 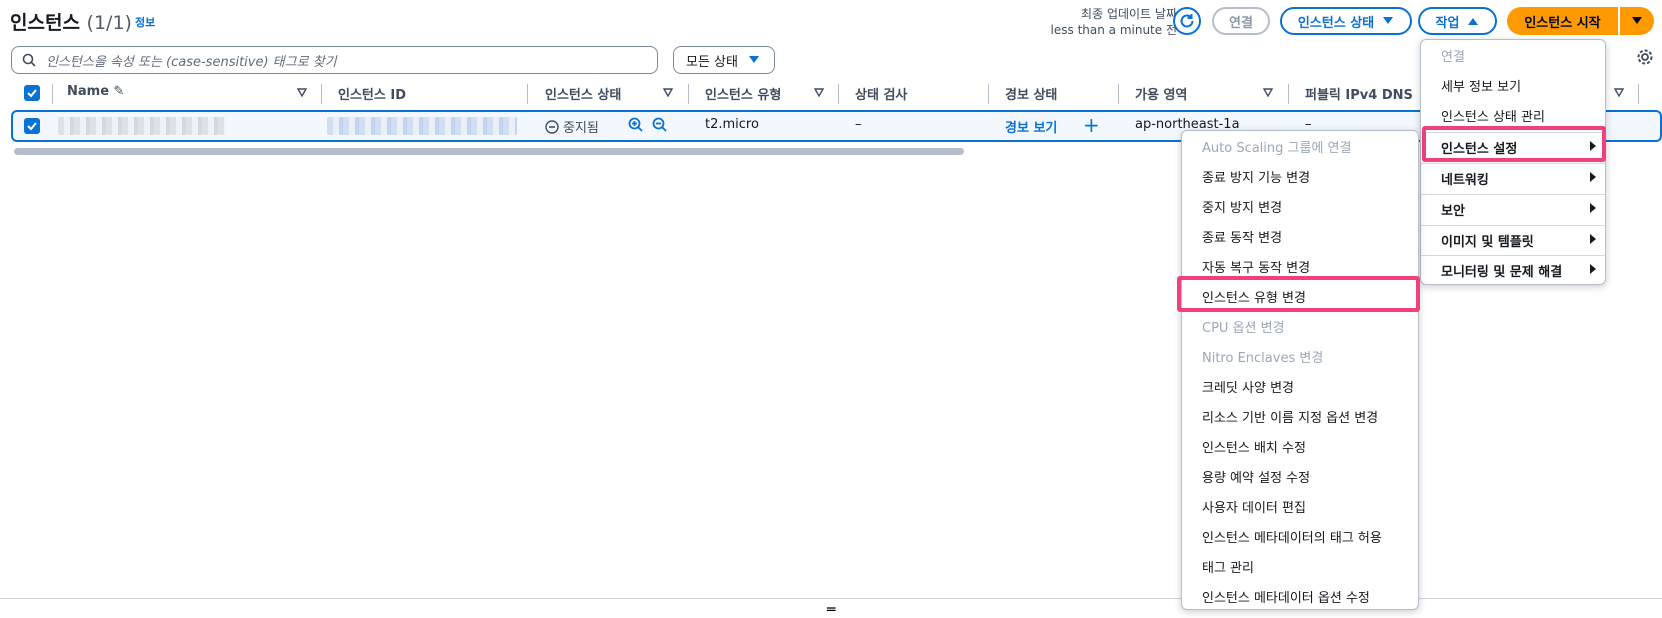 What do you see at coordinates (1300, 206) in the screenshot?
I see `submenu-item-stop-protection: 중지 방지 변경` at bounding box center [1300, 206].